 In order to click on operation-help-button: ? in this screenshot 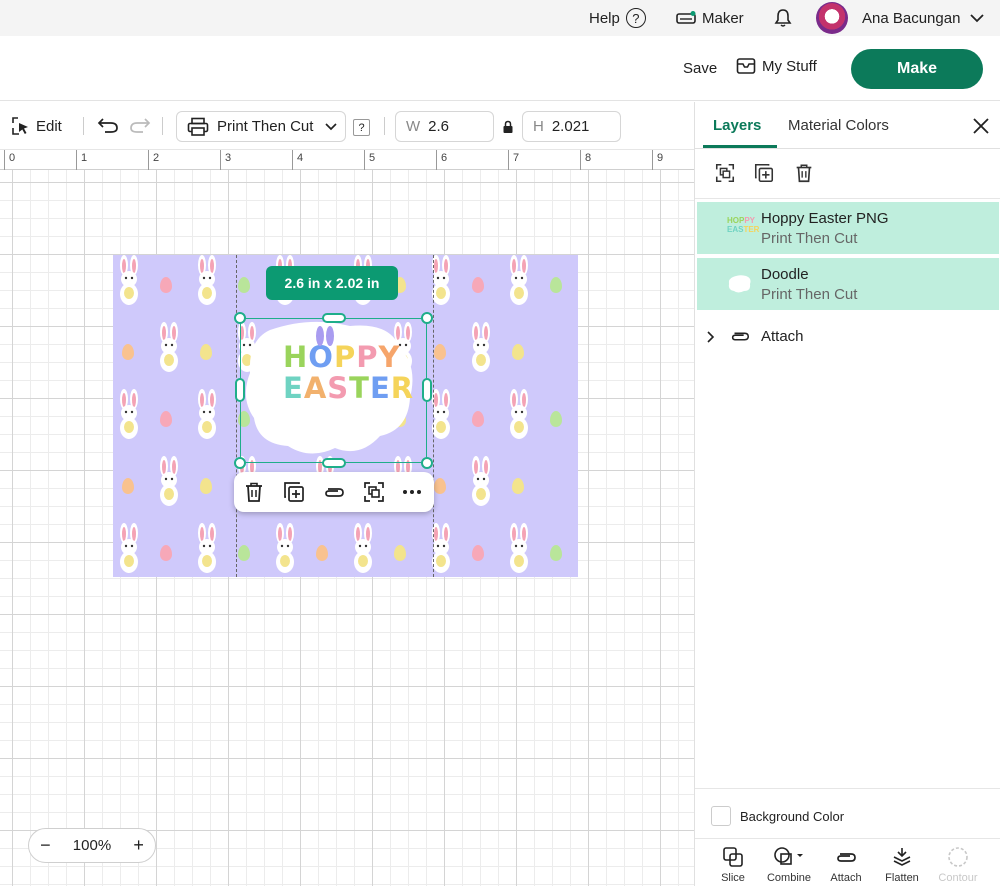, I will do `click(361, 127)`.